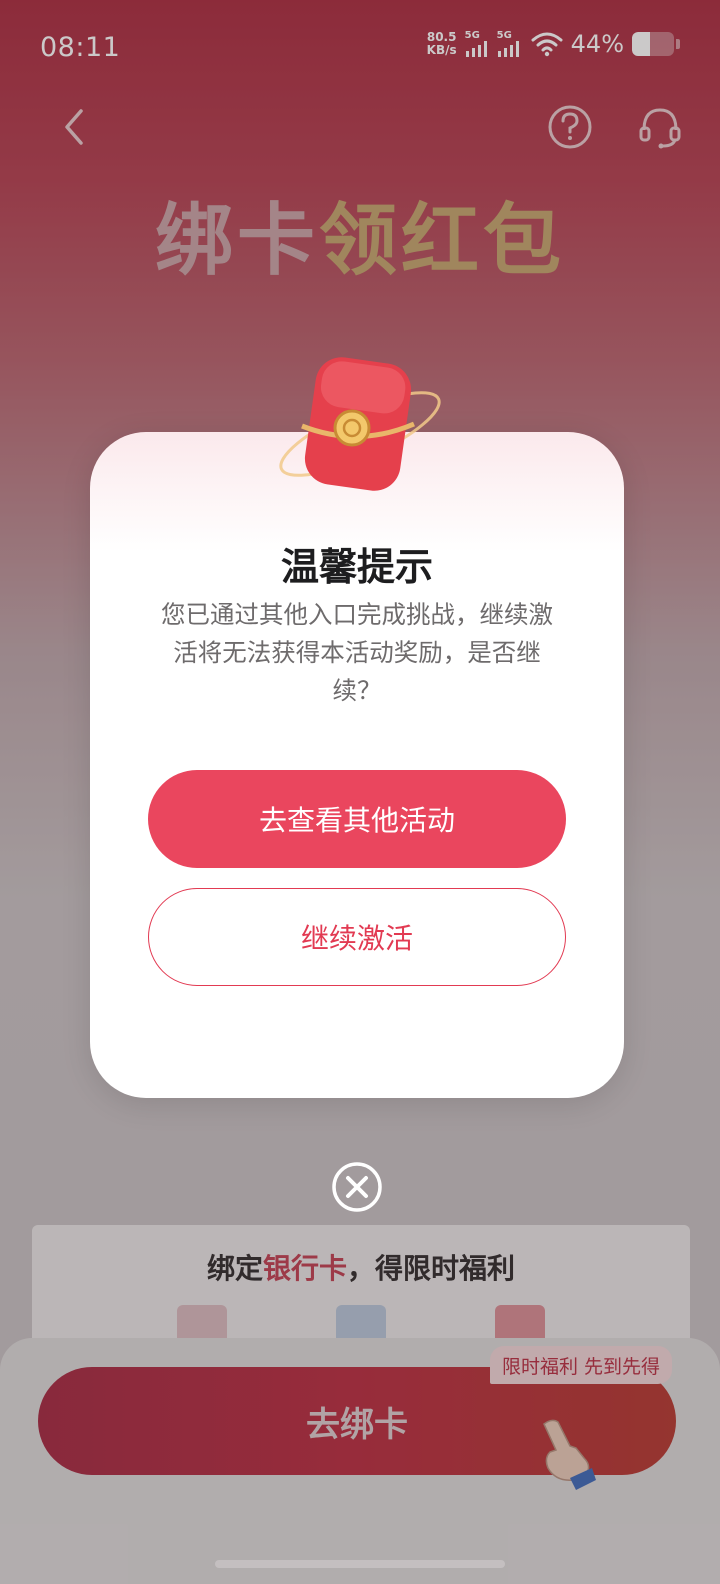  Describe the element at coordinates (356, 567) in the screenshot. I see `dialog-title: 温馨提示` at that location.